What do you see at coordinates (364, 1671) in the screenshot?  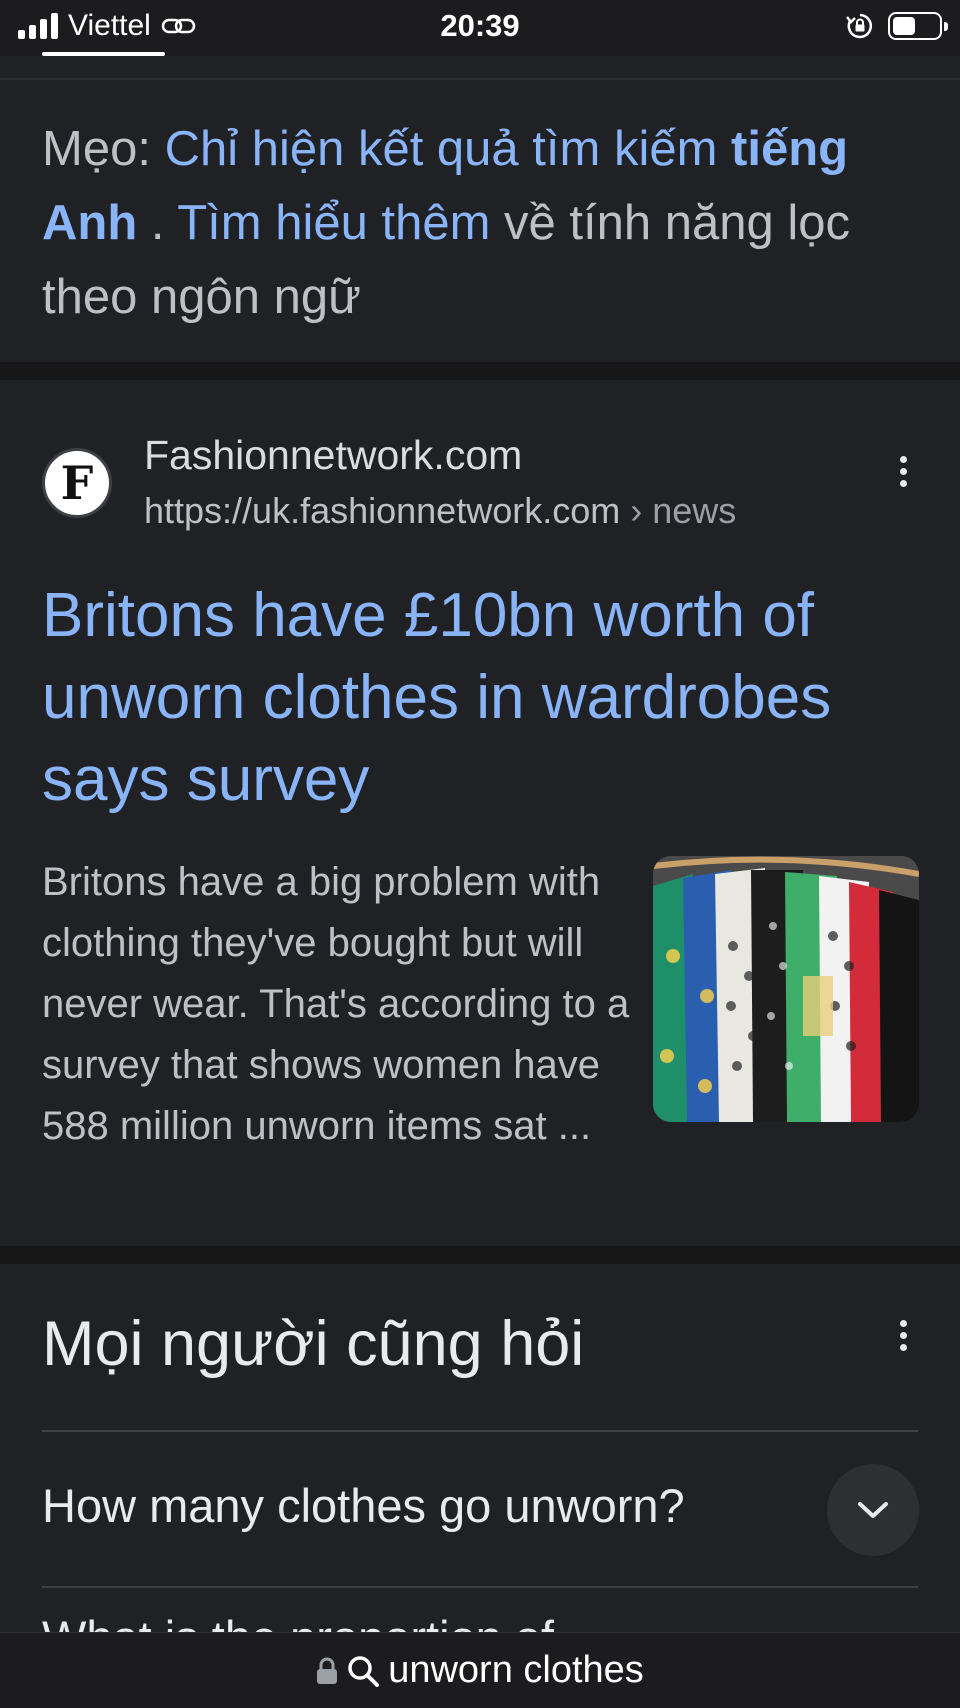 I see `search-icon` at bounding box center [364, 1671].